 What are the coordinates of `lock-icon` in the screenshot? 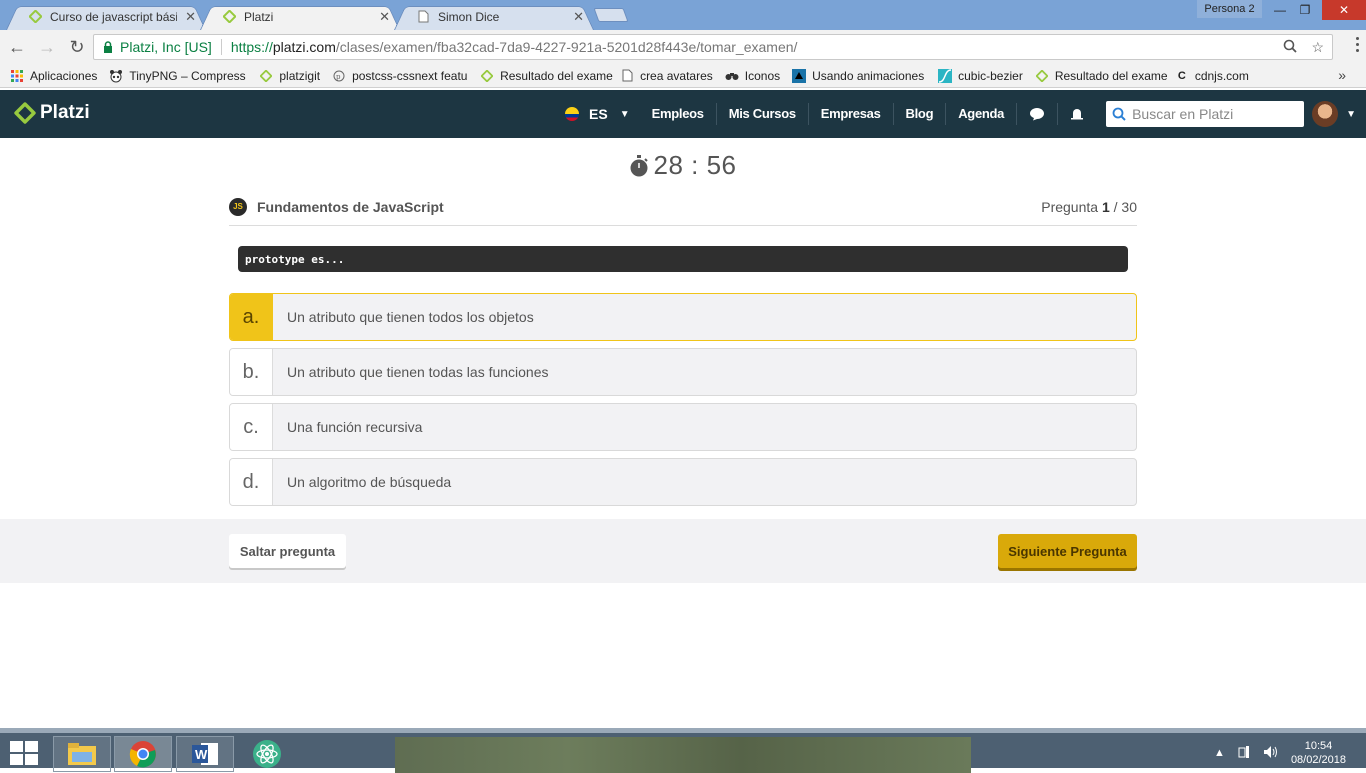 It's located at (108, 47).